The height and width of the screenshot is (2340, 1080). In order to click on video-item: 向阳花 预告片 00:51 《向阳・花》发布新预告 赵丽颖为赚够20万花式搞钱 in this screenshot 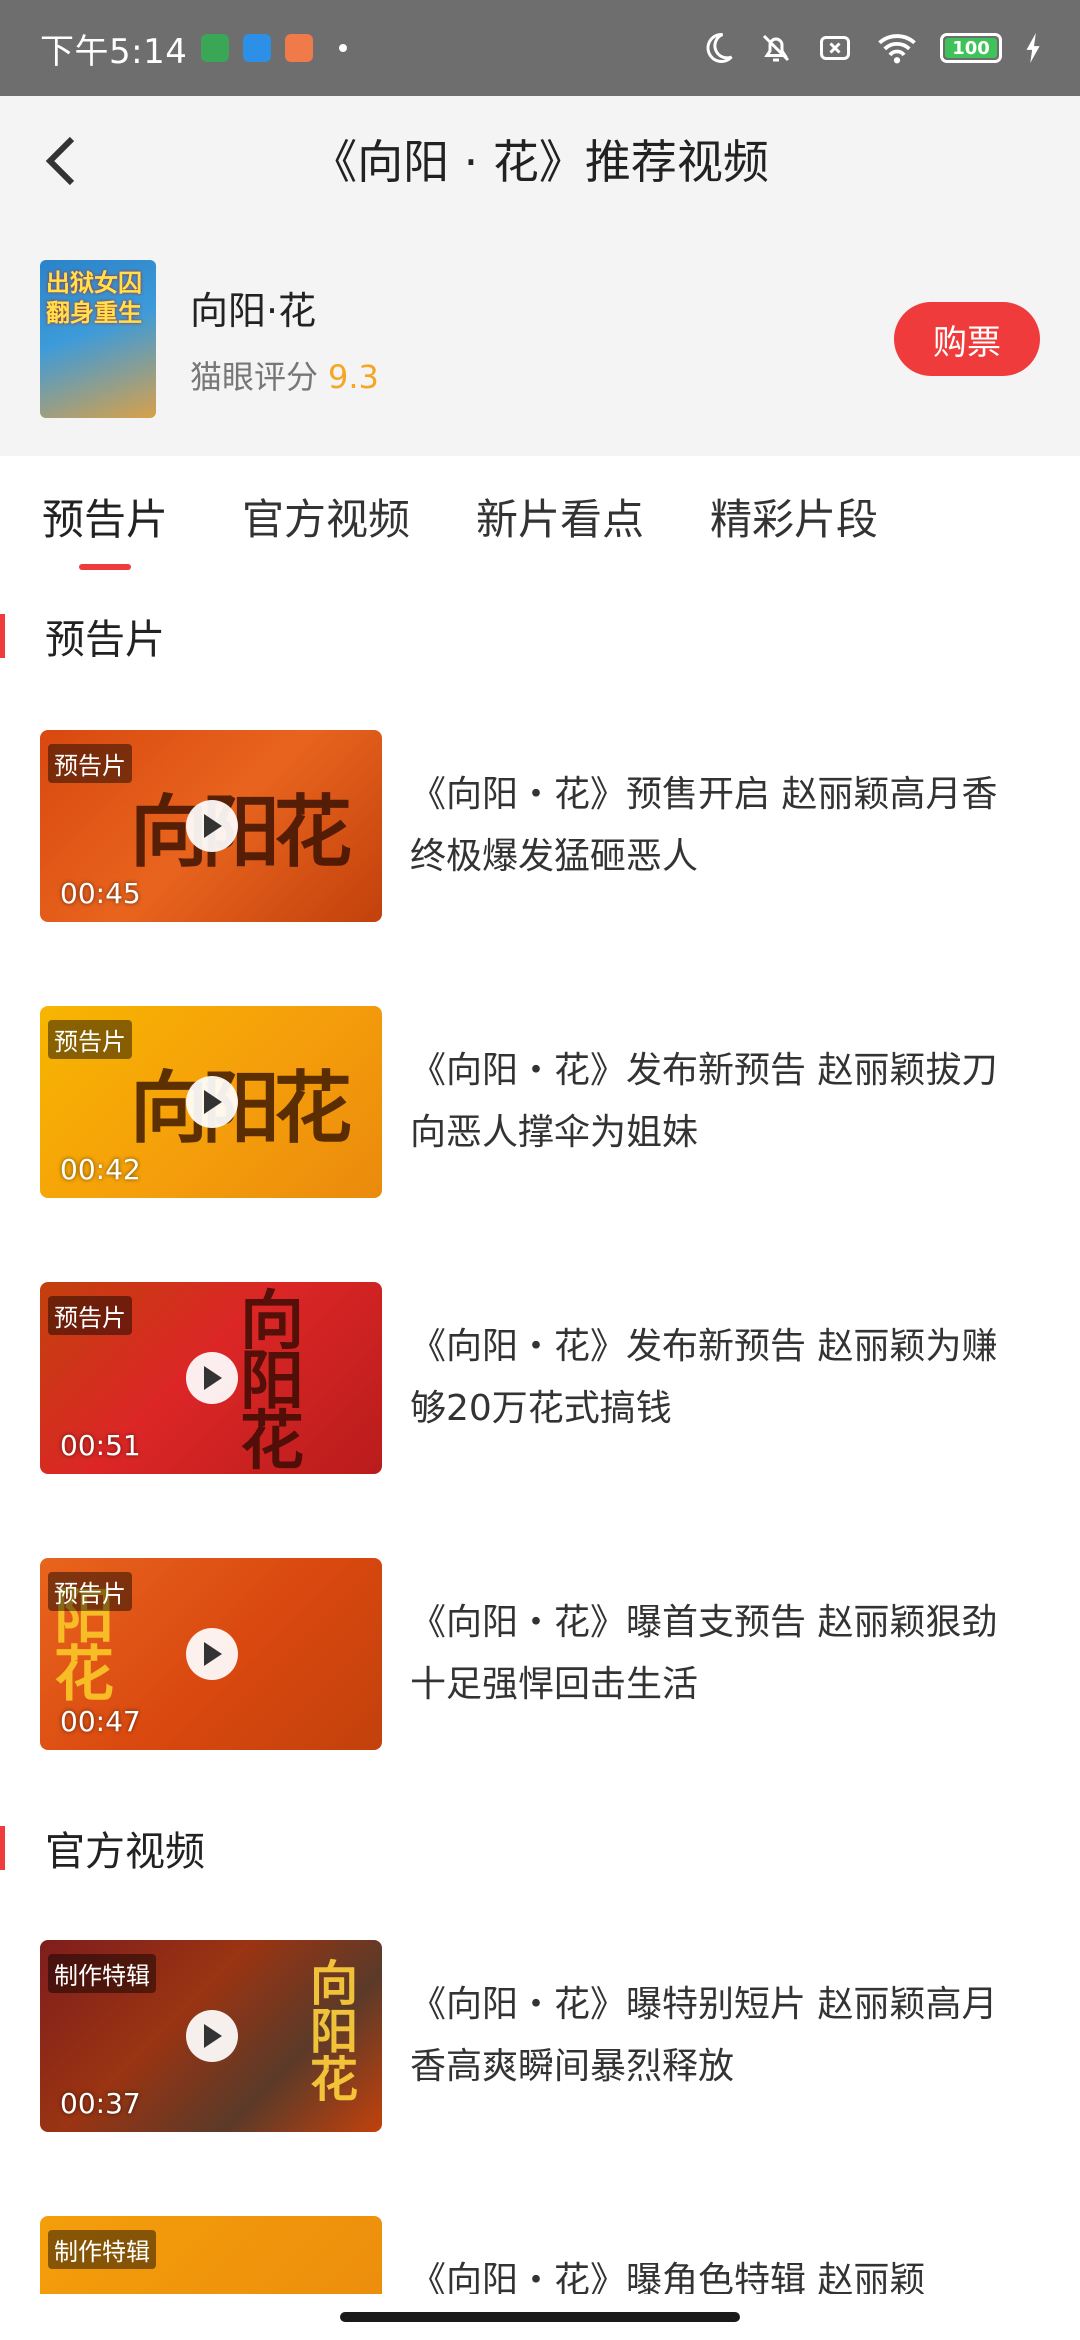, I will do `click(517, 1378)`.